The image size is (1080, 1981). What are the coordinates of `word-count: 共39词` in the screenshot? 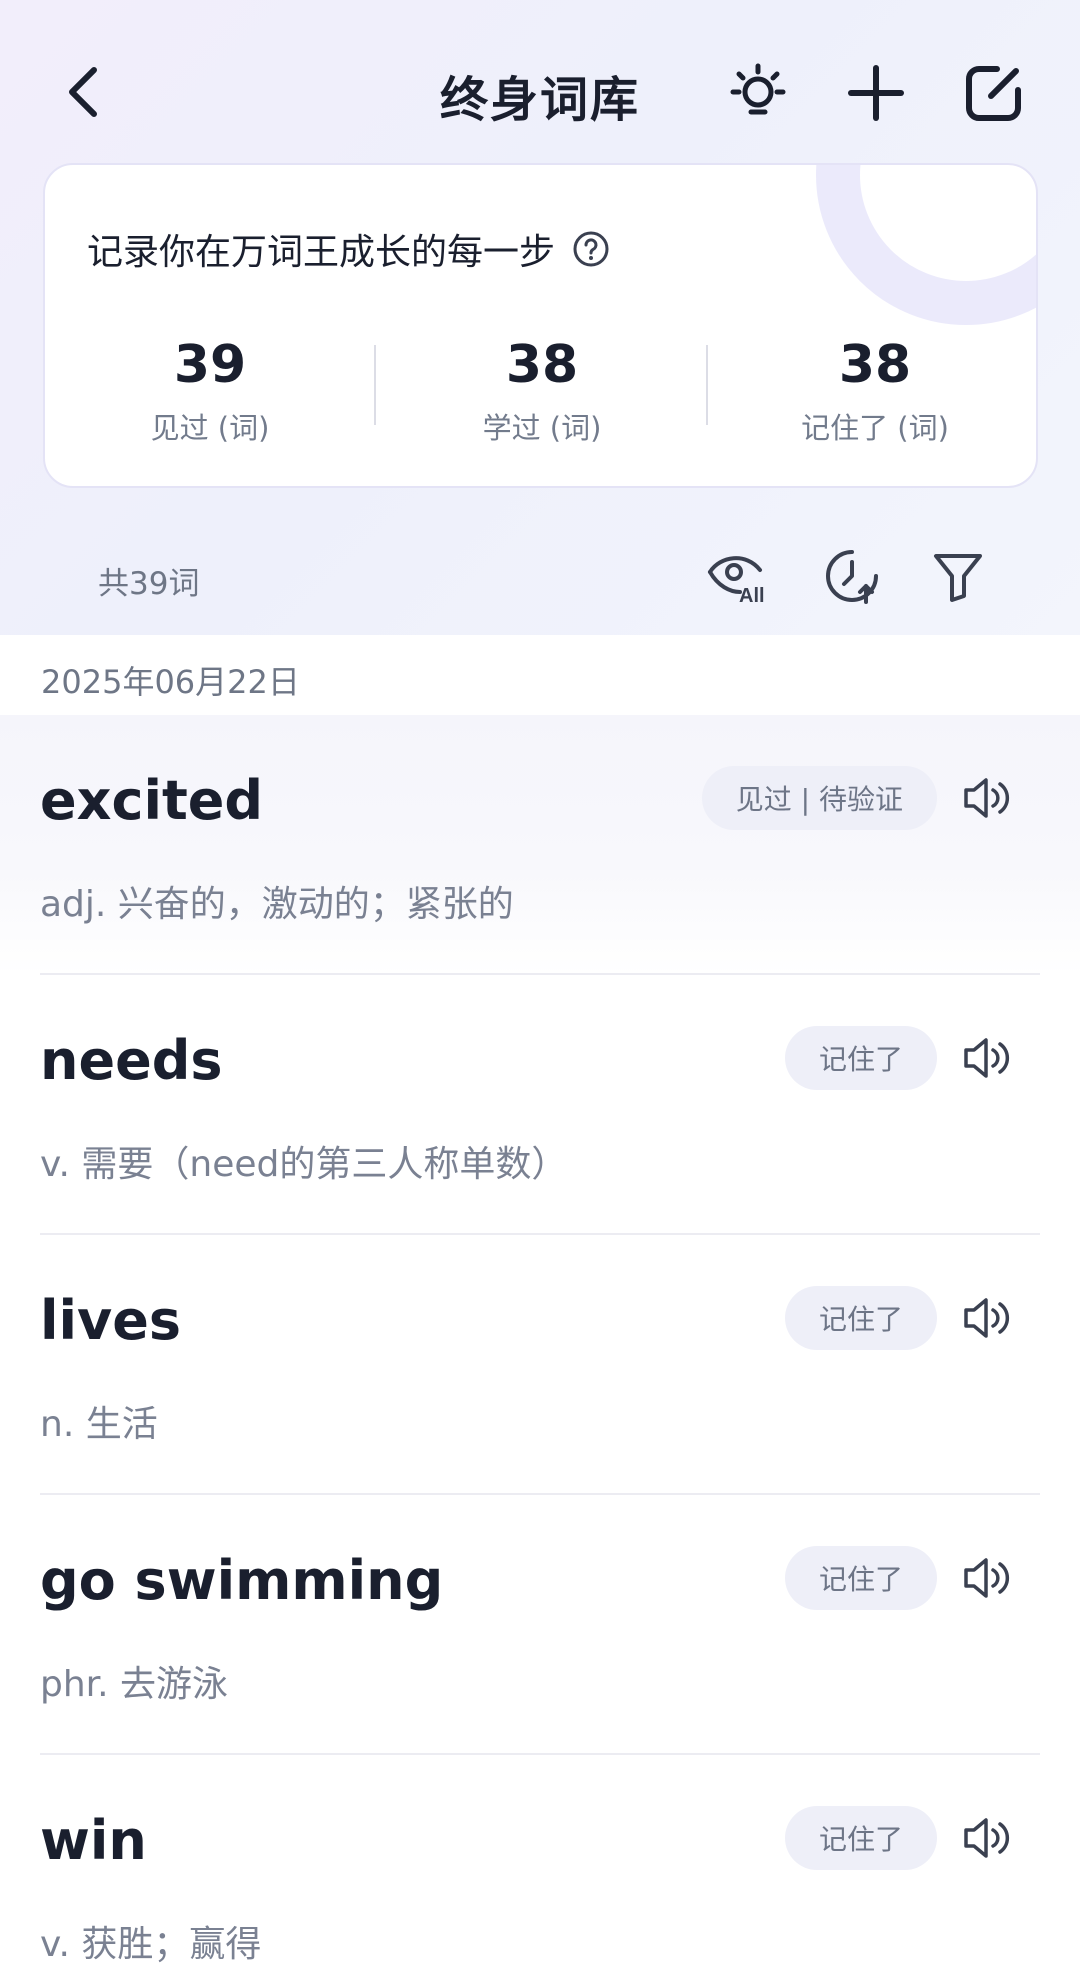 It's located at (149, 584).